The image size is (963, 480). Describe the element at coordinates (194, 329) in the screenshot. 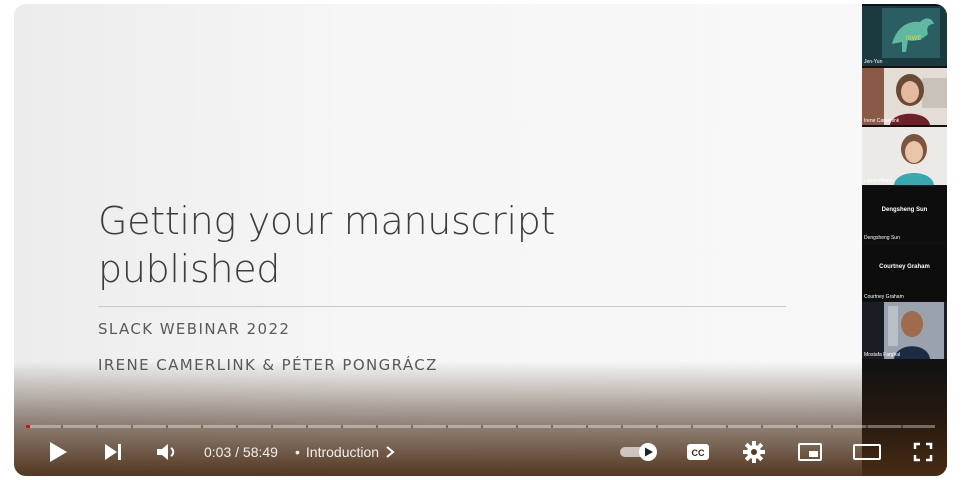

I see `slide-subtitle: SLACK WEBINAR 2022` at that location.